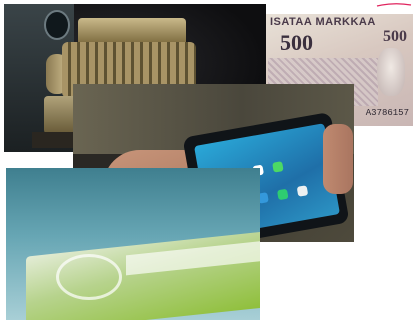 The height and width of the screenshot is (323, 415). What do you see at coordinates (296, 42) in the screenshot?
I see `banknote-value: 500` at bounding box center [296, 42].